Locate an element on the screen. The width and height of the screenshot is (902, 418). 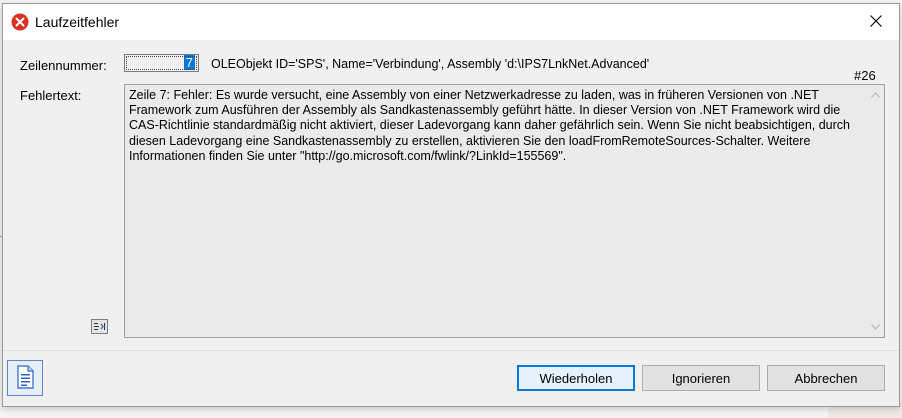
close-button is located at coordinates (876, 22).